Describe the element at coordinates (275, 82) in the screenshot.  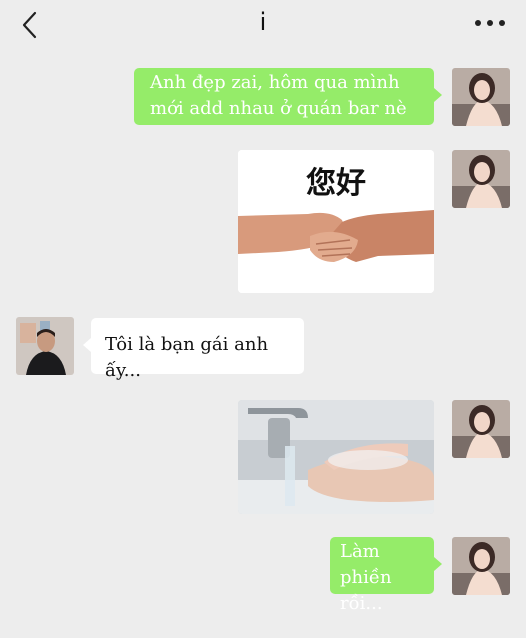
I see `message-text-line: Anh đẹp zai, hôm qua mình` at that location.